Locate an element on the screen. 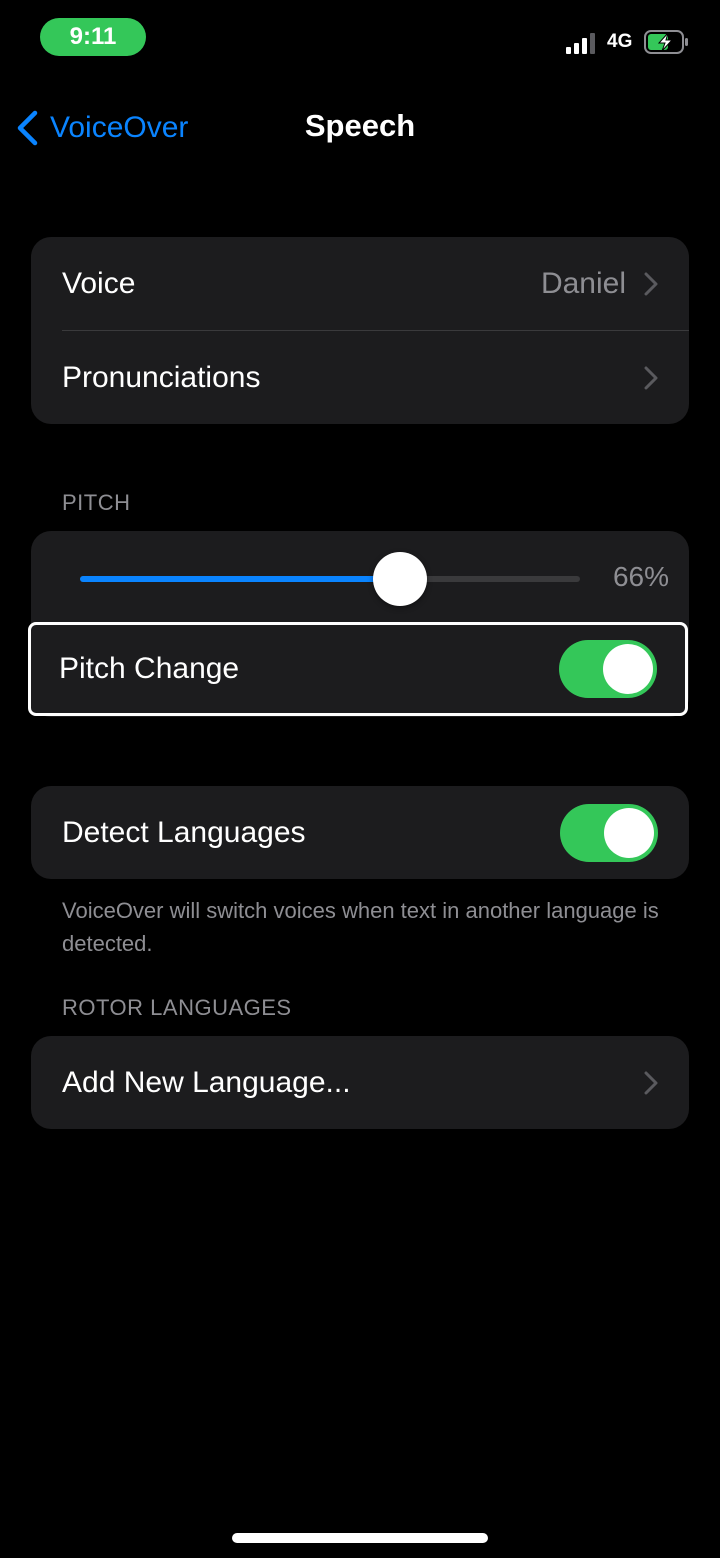  rotor-section-header: ROTOR LANGUAGES is located at coordinates (177, 1007).